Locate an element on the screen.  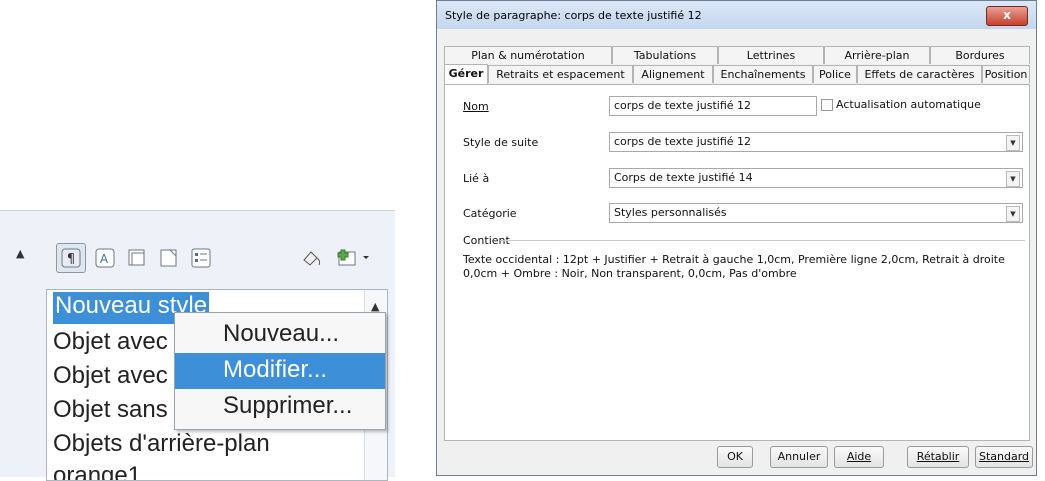
tab-plan-numerotation: Plan & numérotation is located at coordinates (528, 55).